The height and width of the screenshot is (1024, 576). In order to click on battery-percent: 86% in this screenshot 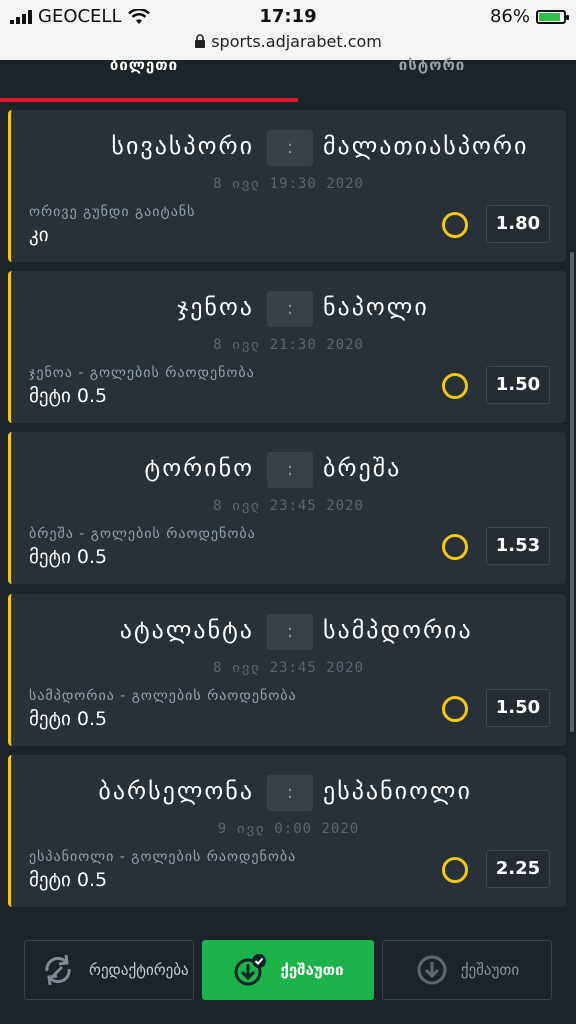, I will do `click(509, 16)`.